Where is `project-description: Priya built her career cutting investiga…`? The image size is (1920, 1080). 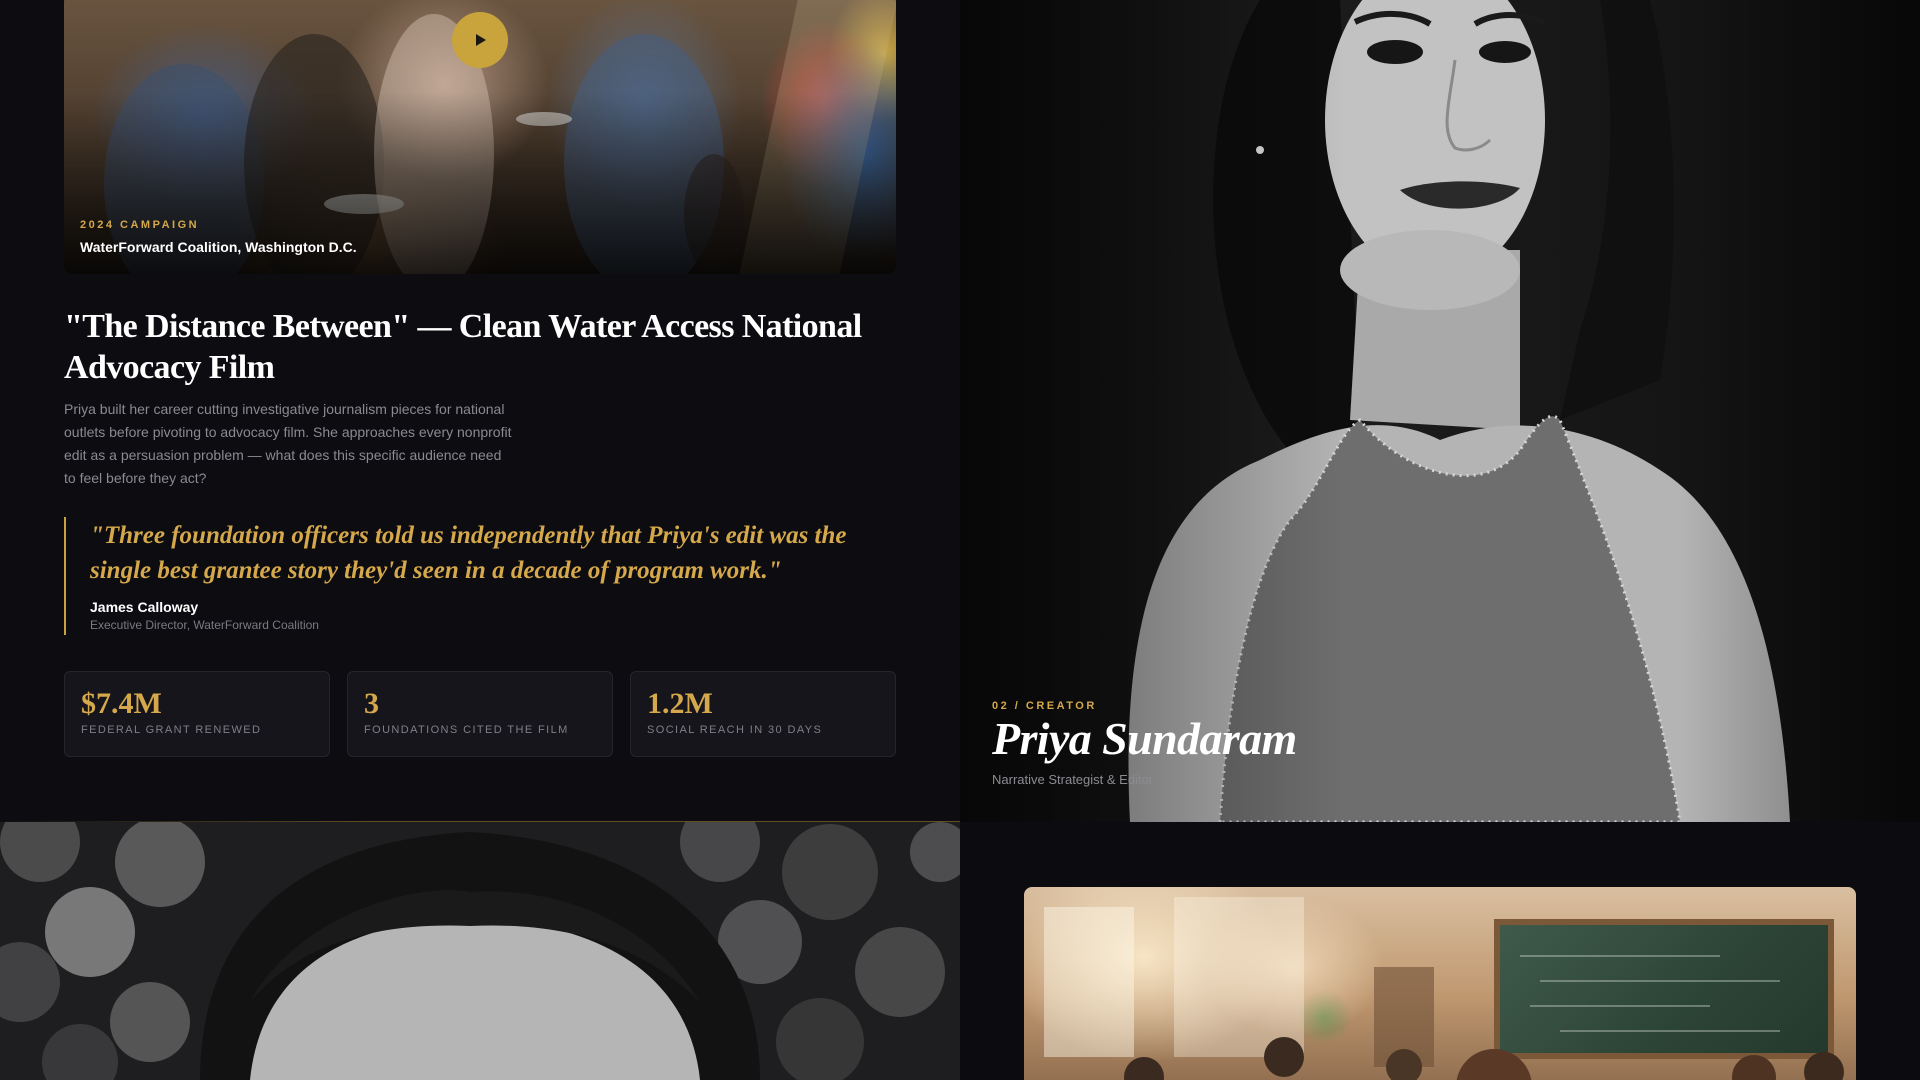
project-description: Priya built her career cutting investiga… is located at coordinates (288, 443).